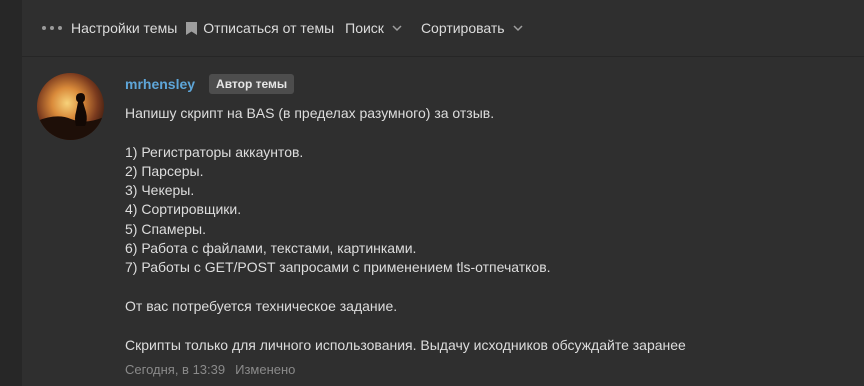 The height and width of the screenshot is (386, 864). I want to click on thread-settings-button: Настройки темы, so click(99, 28).